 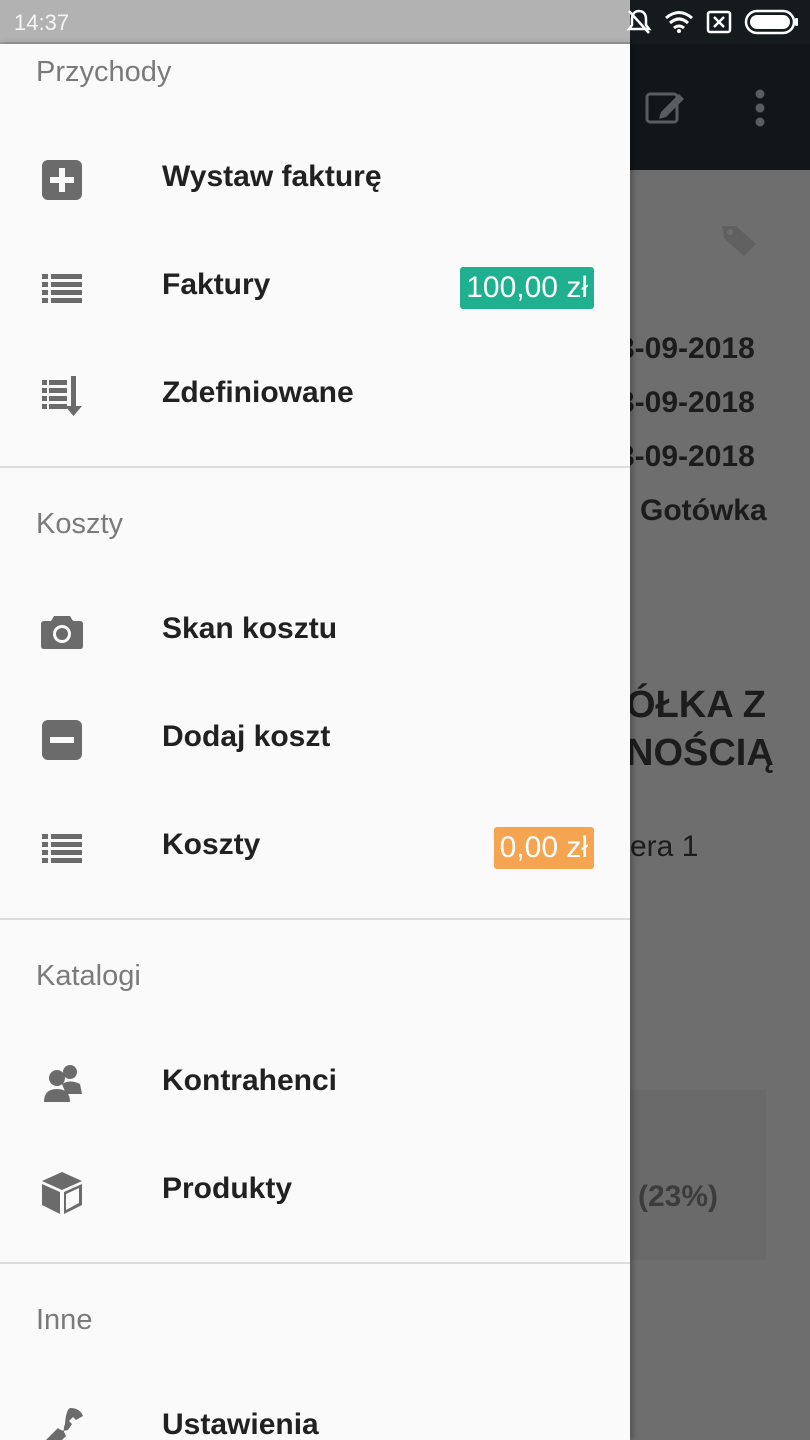 What do you see at coordinates (696, 705) in the screenshot?
I see `company-name-line1: ÓŁKA Z` at bounding box center [696, 705].